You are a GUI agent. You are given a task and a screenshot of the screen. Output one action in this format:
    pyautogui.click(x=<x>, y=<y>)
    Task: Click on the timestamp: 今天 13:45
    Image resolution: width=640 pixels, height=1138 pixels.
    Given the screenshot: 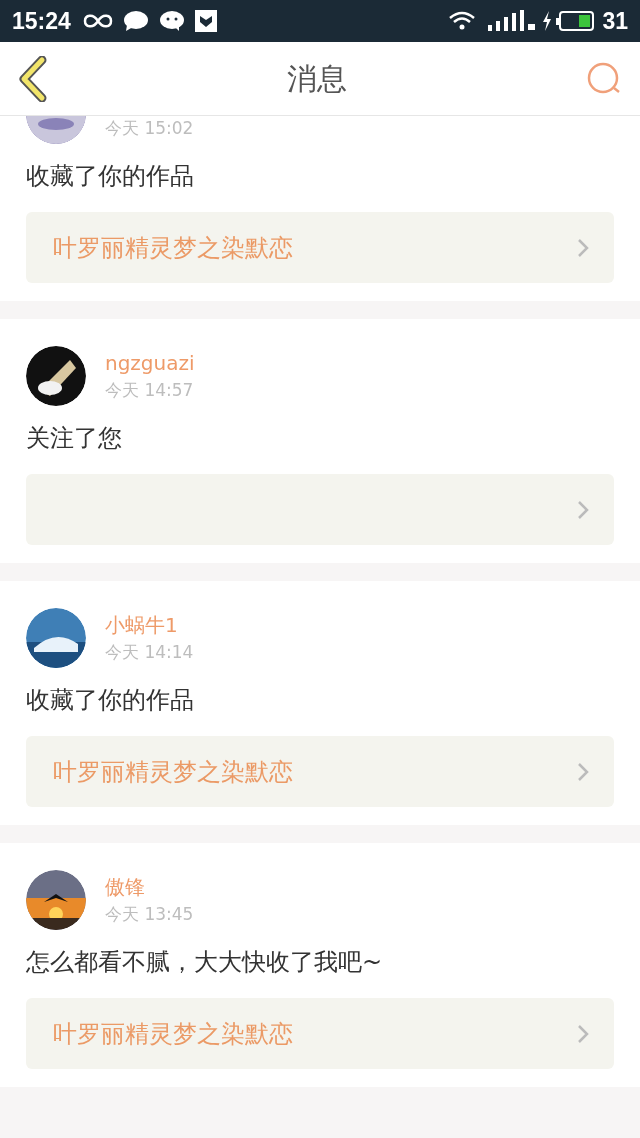 What is the action you would take?
    pyautogui.click(x=149, y=914)
    